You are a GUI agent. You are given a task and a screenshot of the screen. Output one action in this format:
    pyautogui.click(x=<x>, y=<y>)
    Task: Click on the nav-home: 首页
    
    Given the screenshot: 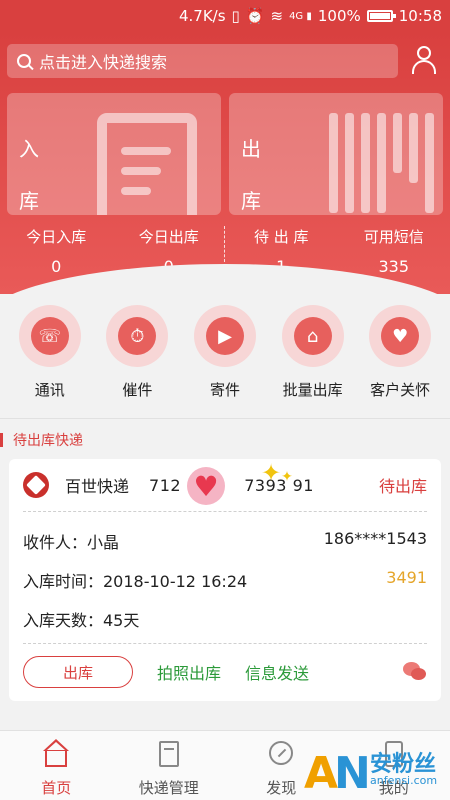 What is the action you would take?
    pyautogui.click(x=56, y=765)
    